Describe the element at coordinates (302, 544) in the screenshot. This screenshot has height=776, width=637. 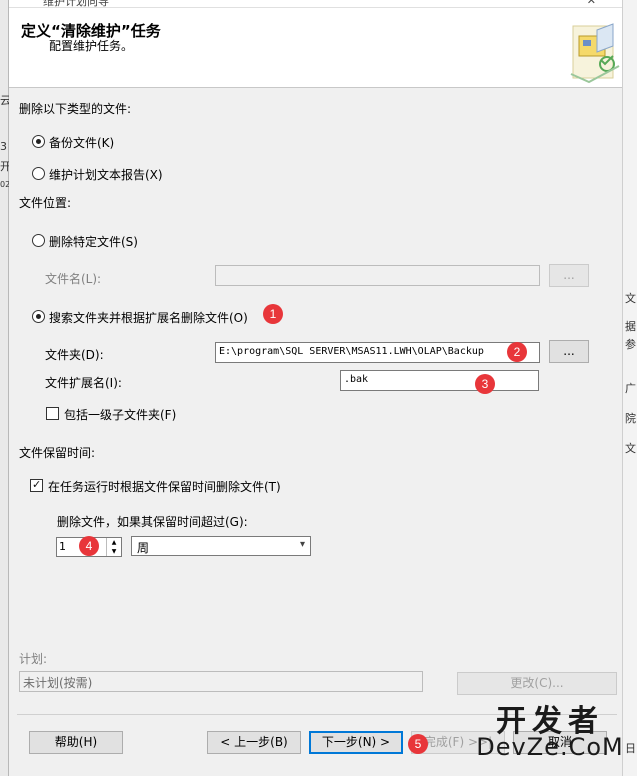
I see `chevron-down-icon: ▾` at that location.